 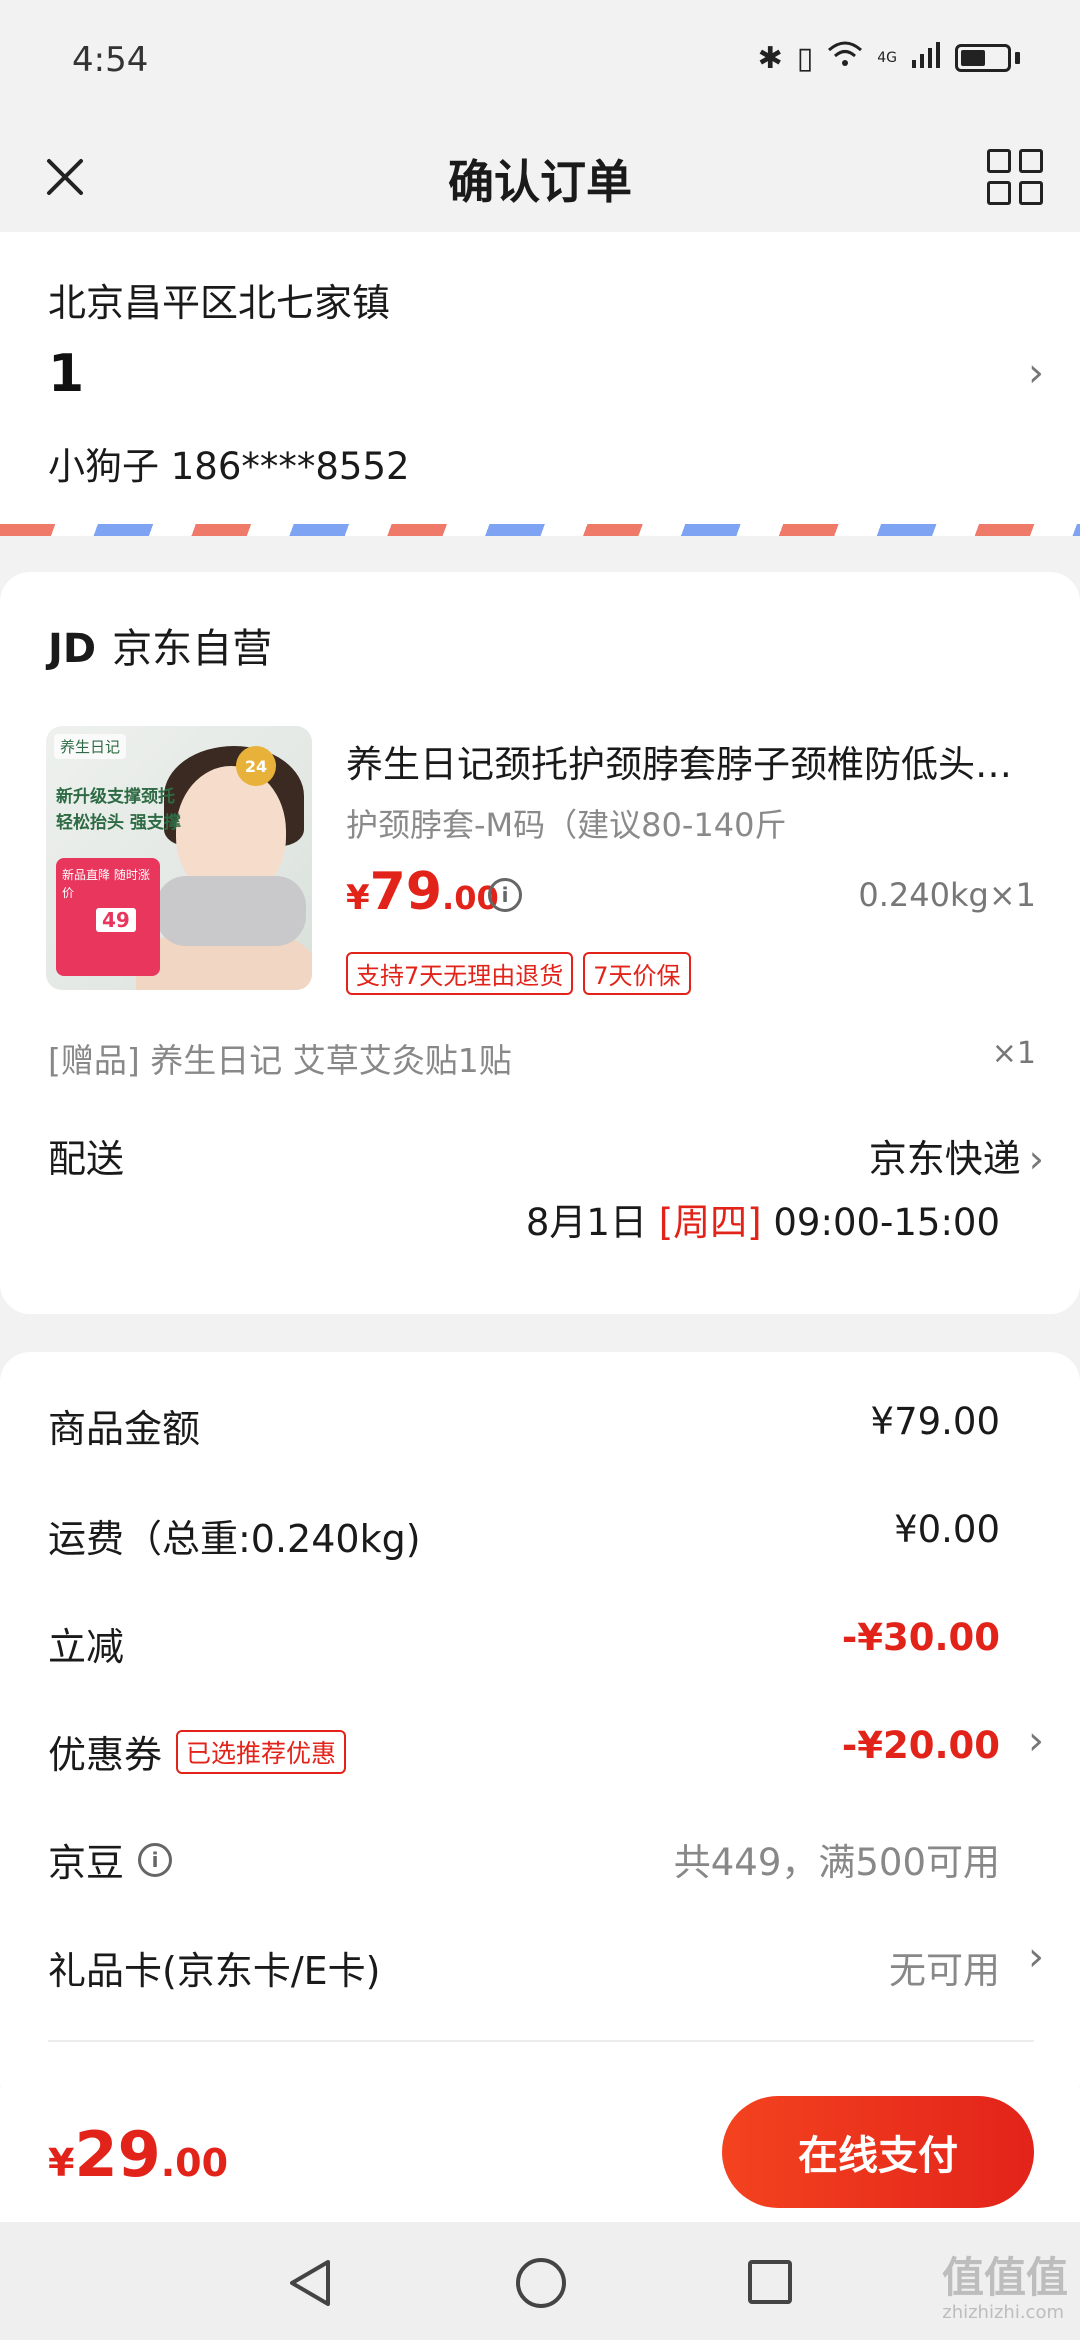 What do you see at coordinates (219, 303) in the screenshot?
I see `address-region: 北京昌平区北七家镇` at bounding box center [219, 303].